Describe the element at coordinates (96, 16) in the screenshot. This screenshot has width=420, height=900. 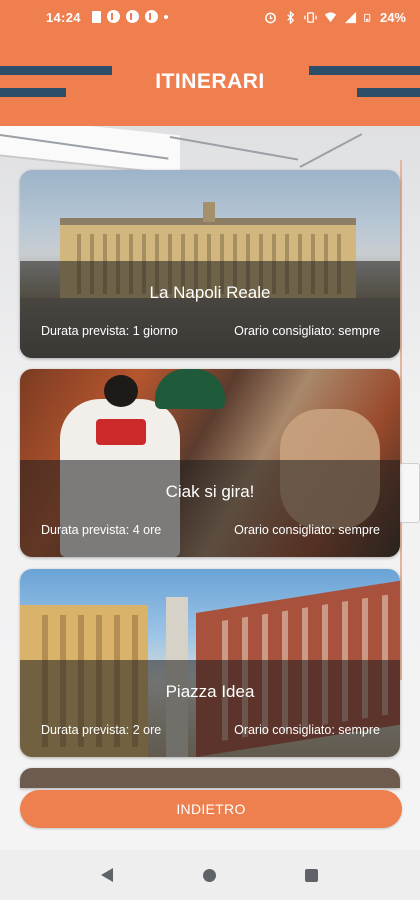
I see `sim-icon` at that location.